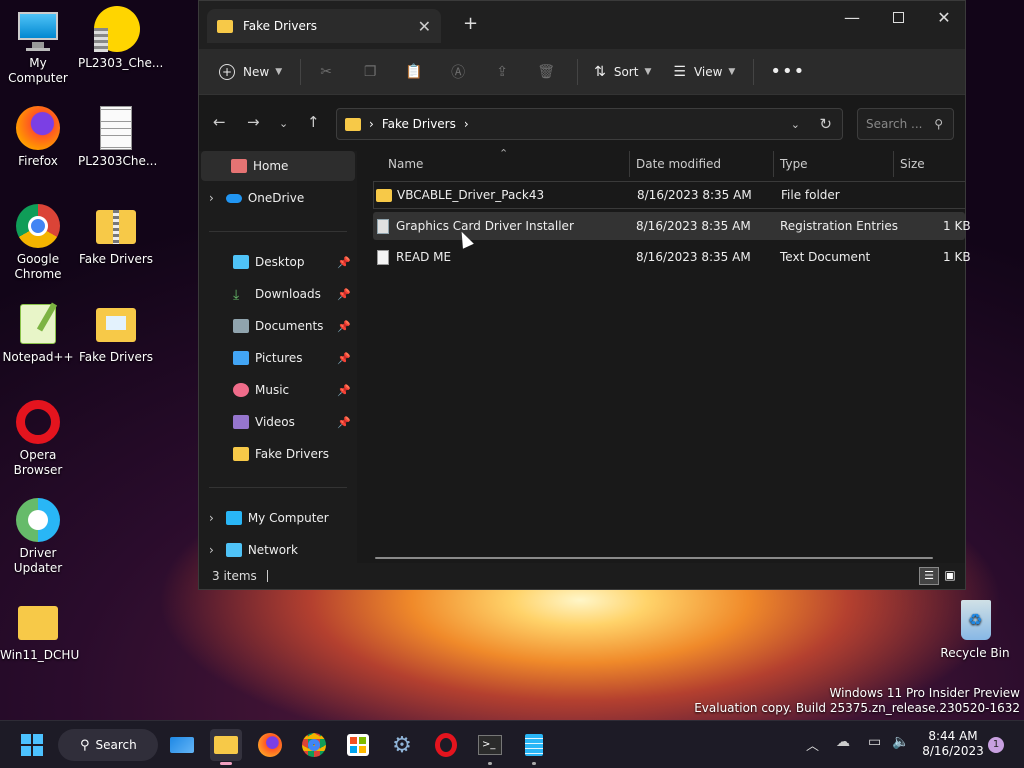  What do you see at coordinates (278, 549) in the screenshot?
I see `sidebar-item-network: › Network` at bounding box center [278, 549].